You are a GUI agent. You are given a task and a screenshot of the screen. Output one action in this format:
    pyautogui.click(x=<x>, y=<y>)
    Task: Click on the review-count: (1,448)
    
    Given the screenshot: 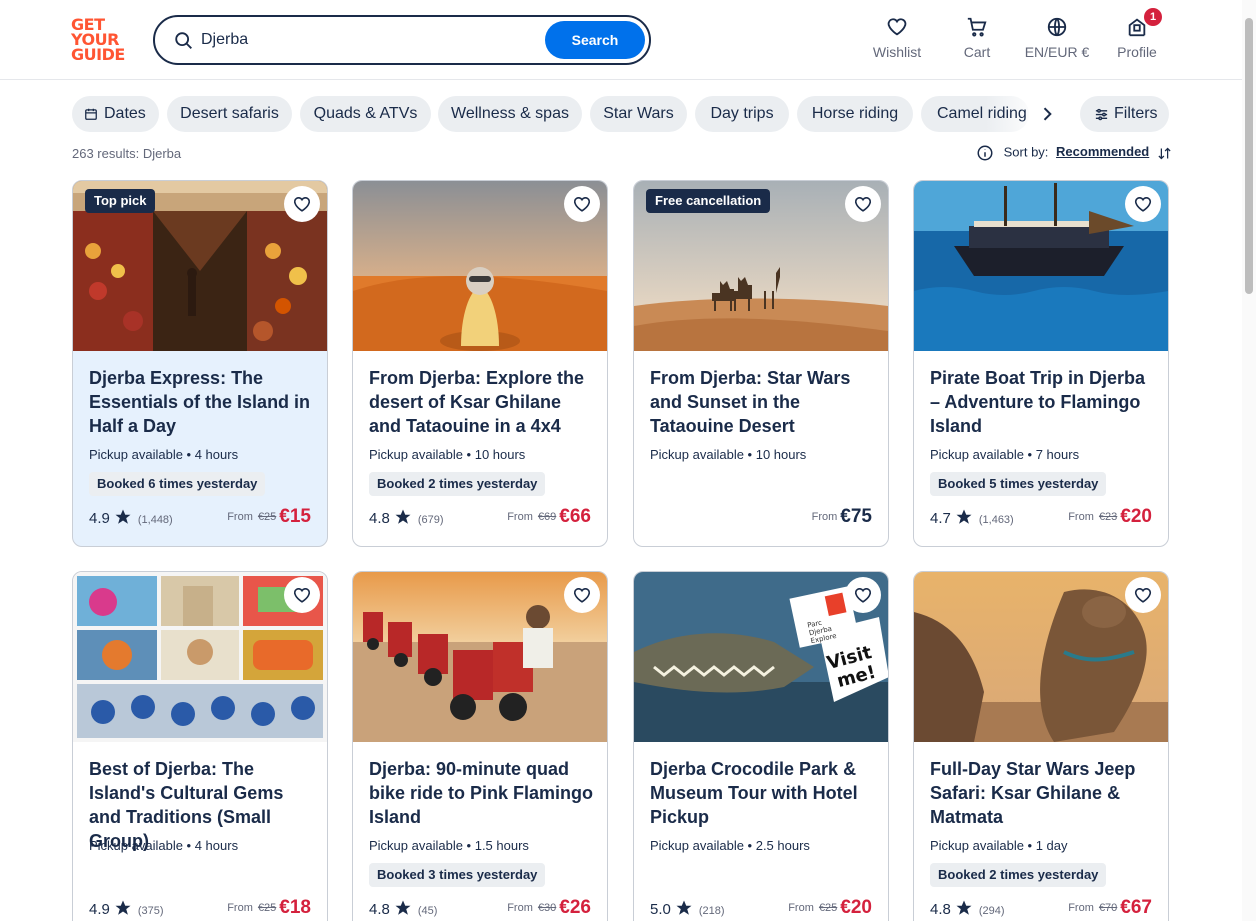 What is the action you would take?
    pyautogui.click(x=155, y=520)
    